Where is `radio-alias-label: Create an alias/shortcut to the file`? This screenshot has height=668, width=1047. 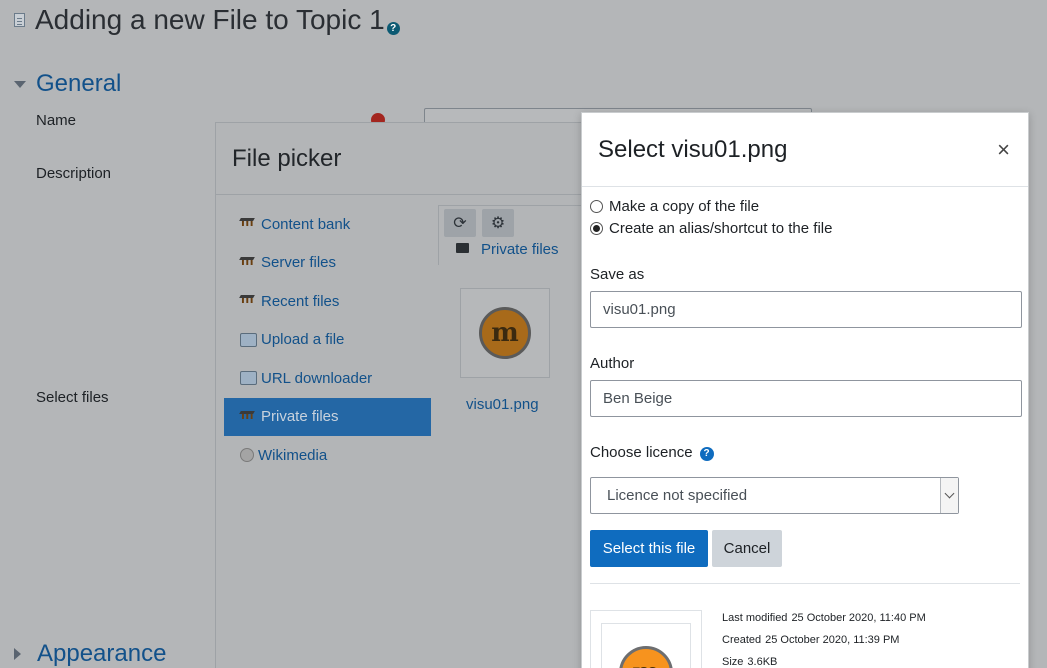 radio-alias-label: Create an alias/shortcut to the file is located at coordinates (721, 228).